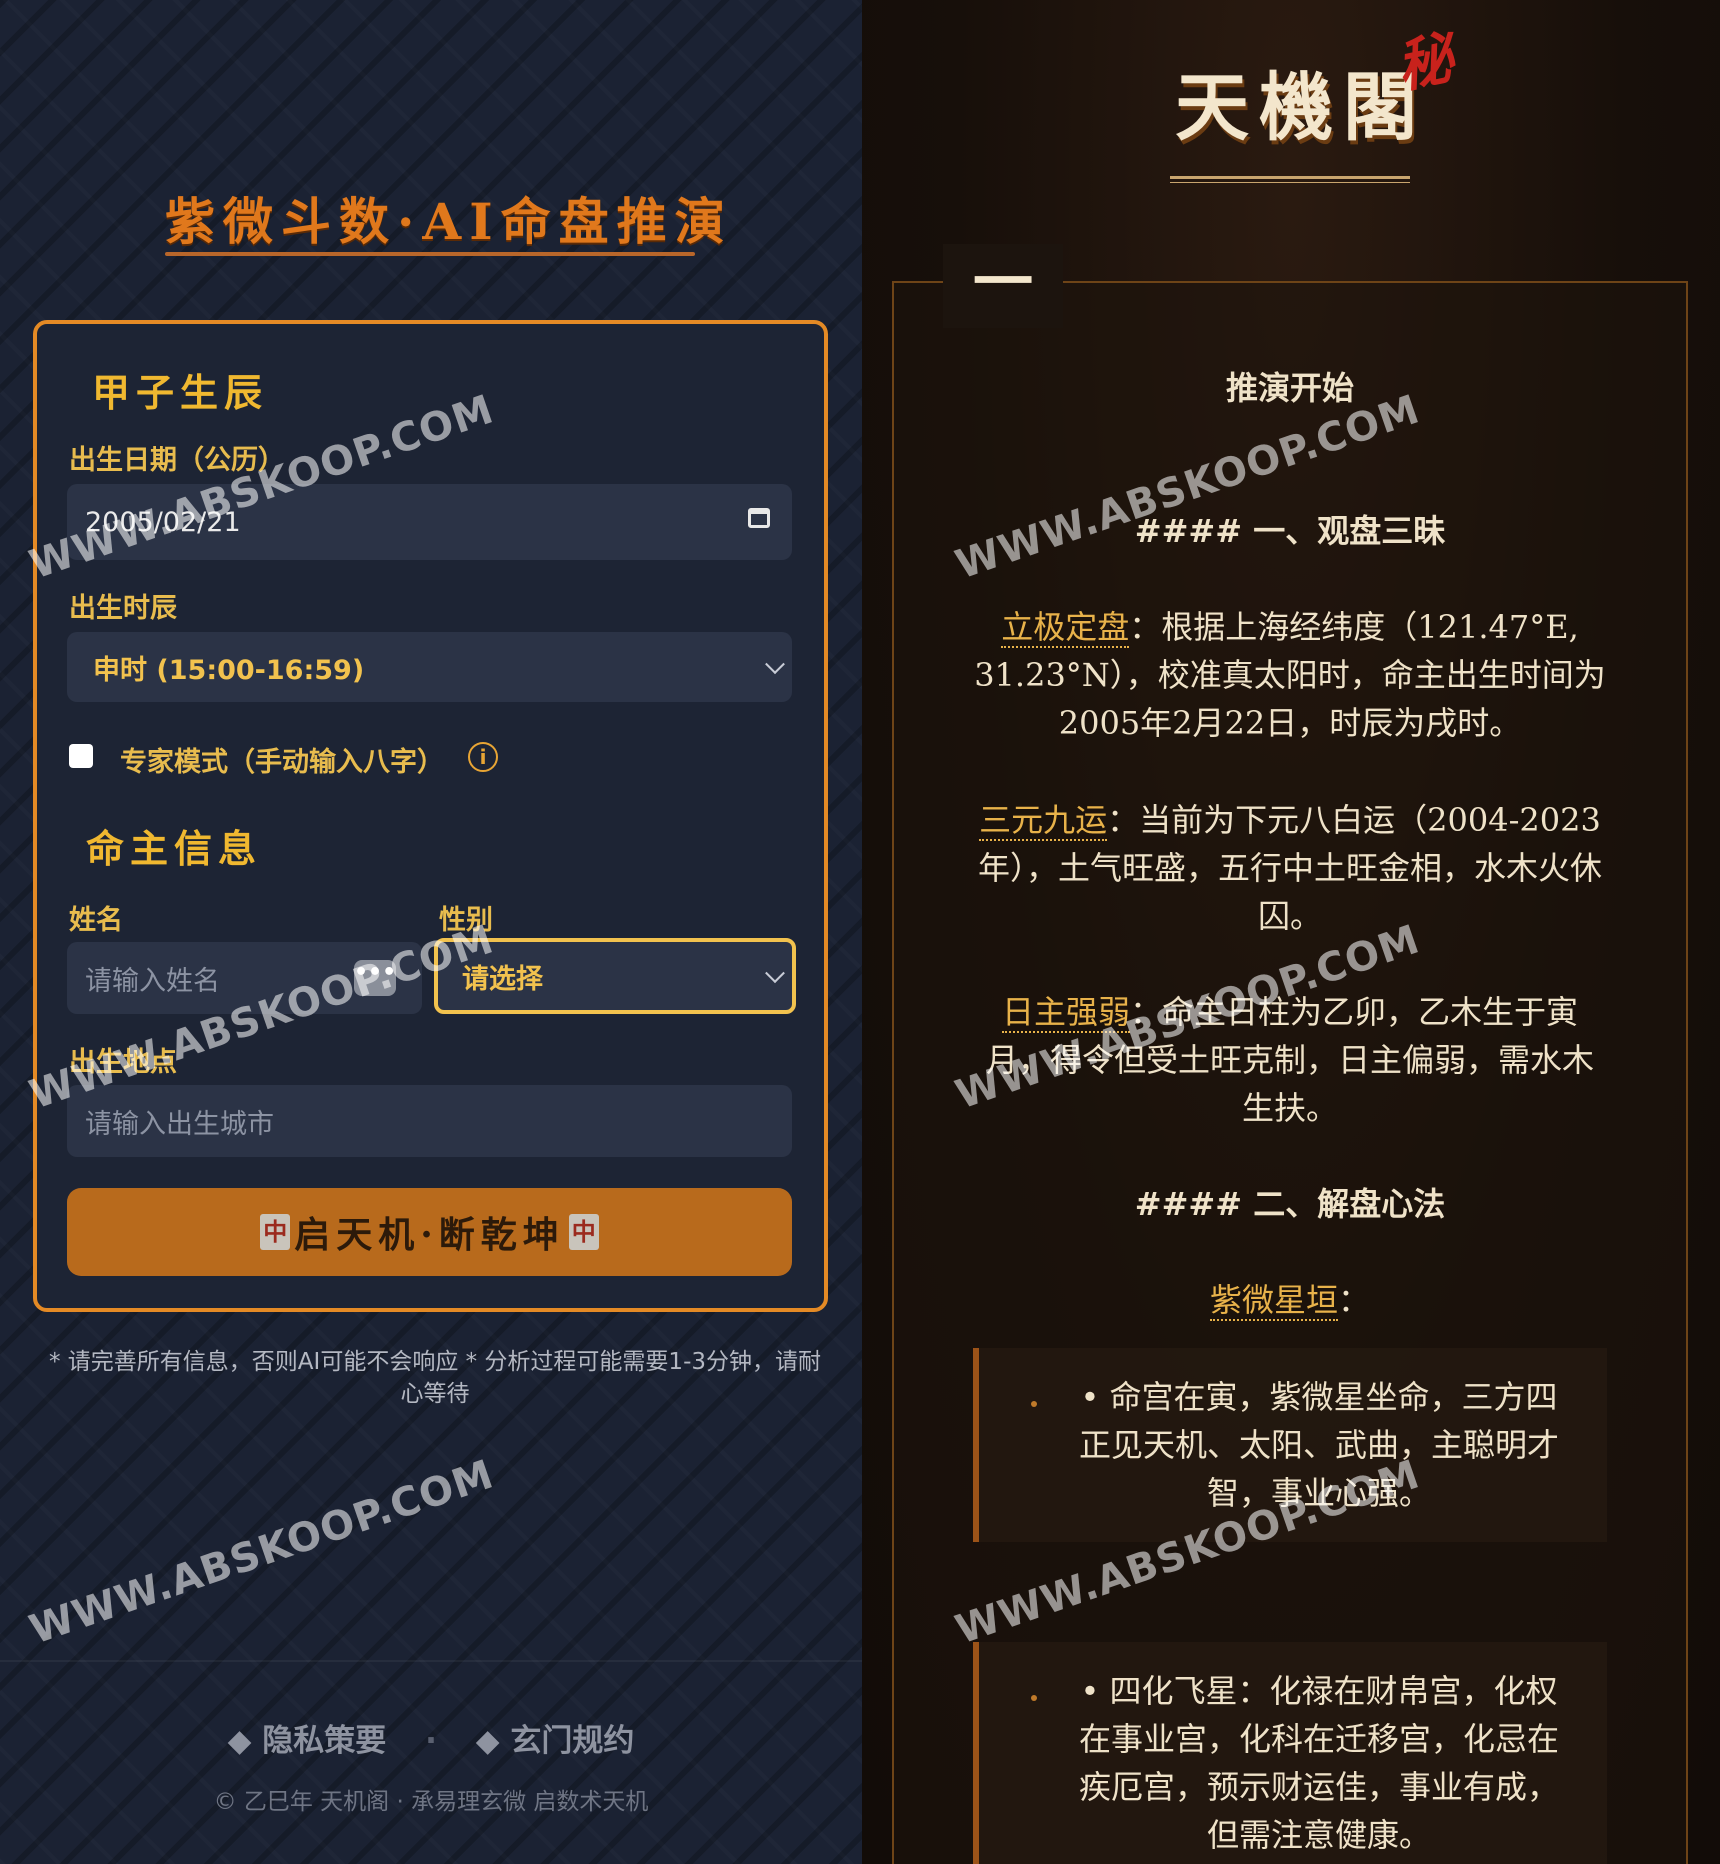  What do you see at coordinates (430, 254) in the screenshot?
I see `title-underline` at bounding box center [430, 254].